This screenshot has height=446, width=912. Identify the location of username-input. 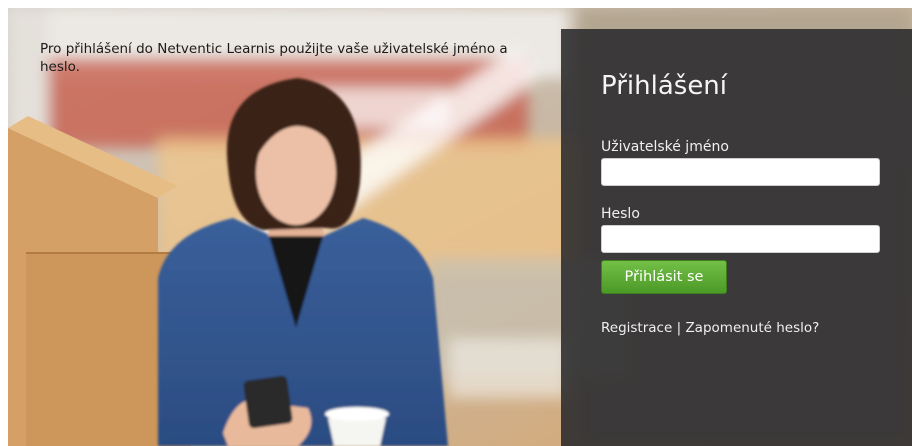
(740, 172).